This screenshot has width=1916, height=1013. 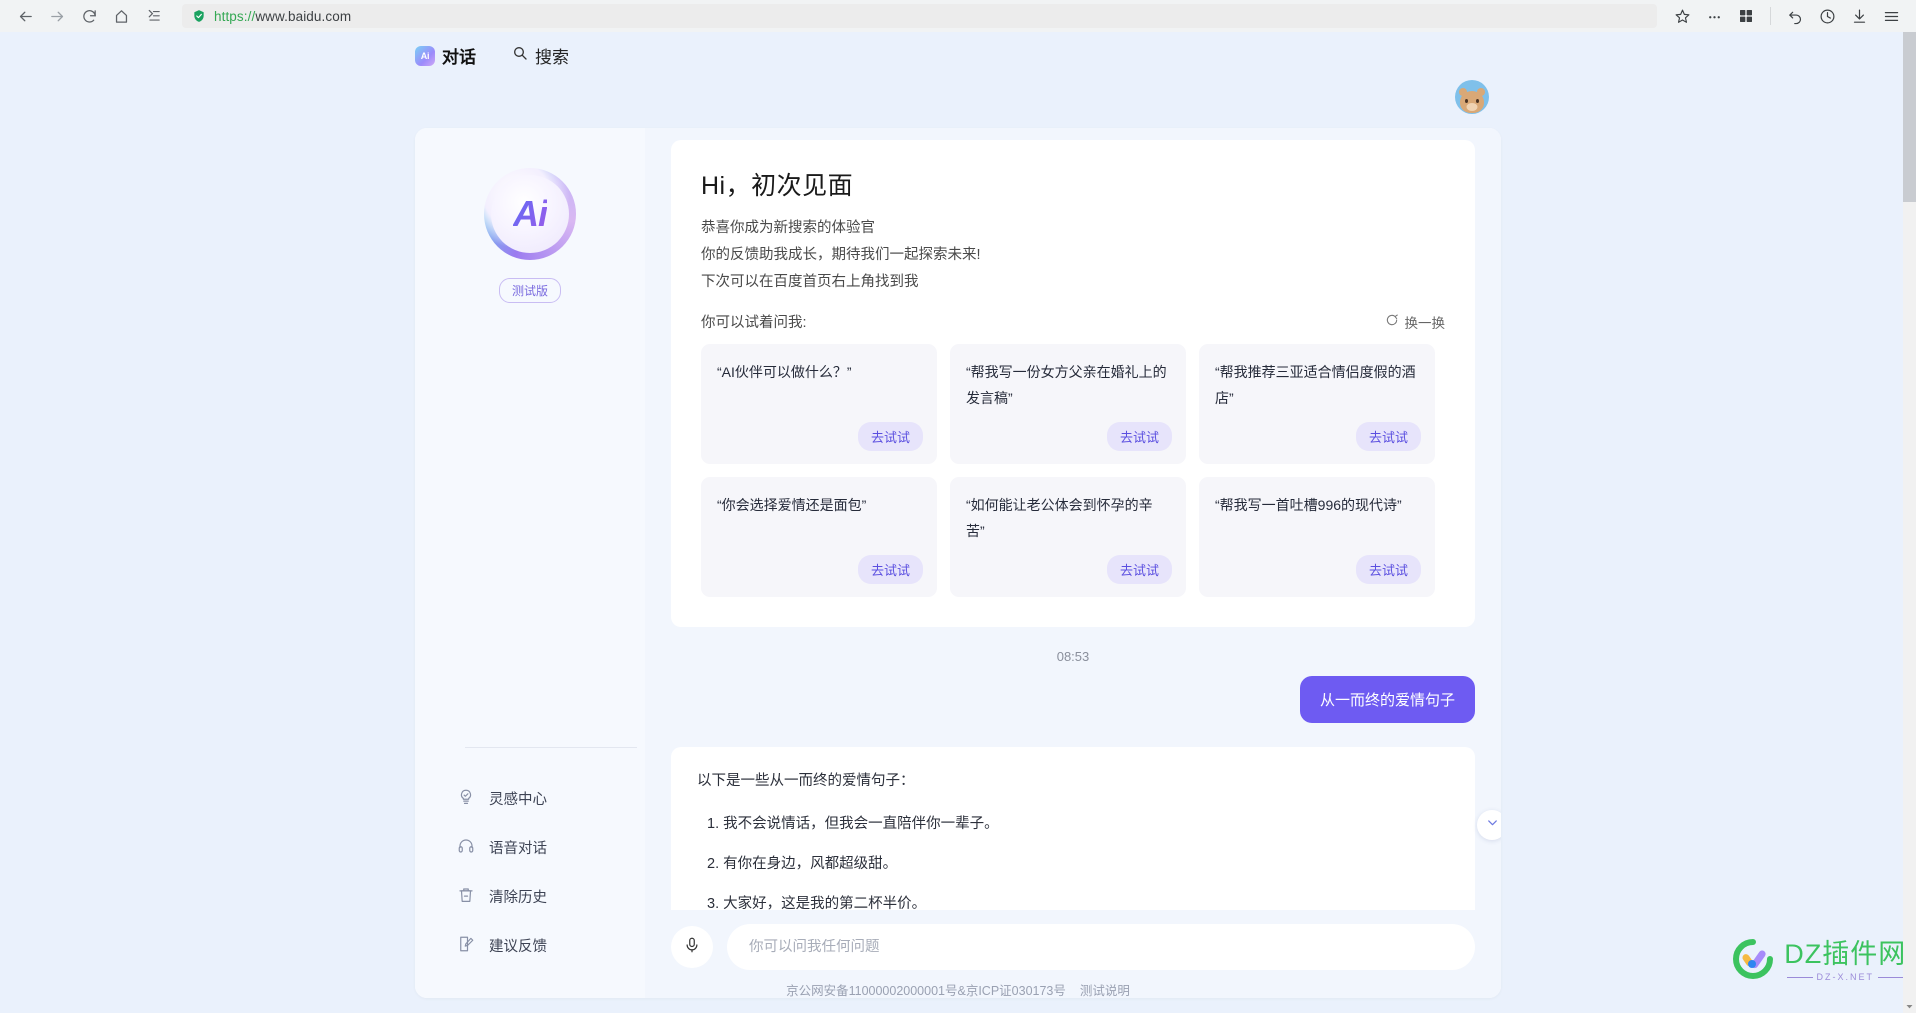 What do you see at coordinates (958, 55) in the screenshot?
I see `site-top-nav: Ai 对话 搜索` at bounding box center [958, 55].